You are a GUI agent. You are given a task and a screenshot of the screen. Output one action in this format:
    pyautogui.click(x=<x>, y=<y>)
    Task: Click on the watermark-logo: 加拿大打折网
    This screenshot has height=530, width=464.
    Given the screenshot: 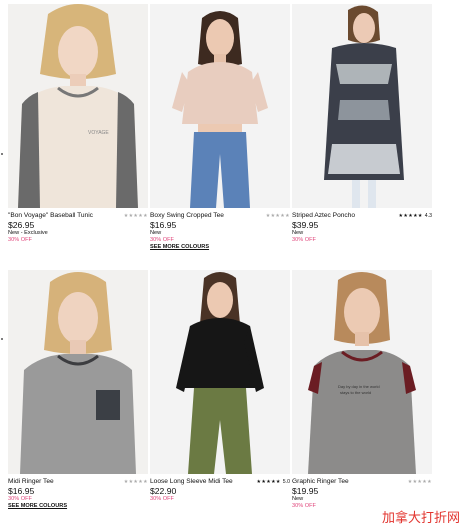 What is the action you would take?
    pyautogui.click(x=420, y=518)
    